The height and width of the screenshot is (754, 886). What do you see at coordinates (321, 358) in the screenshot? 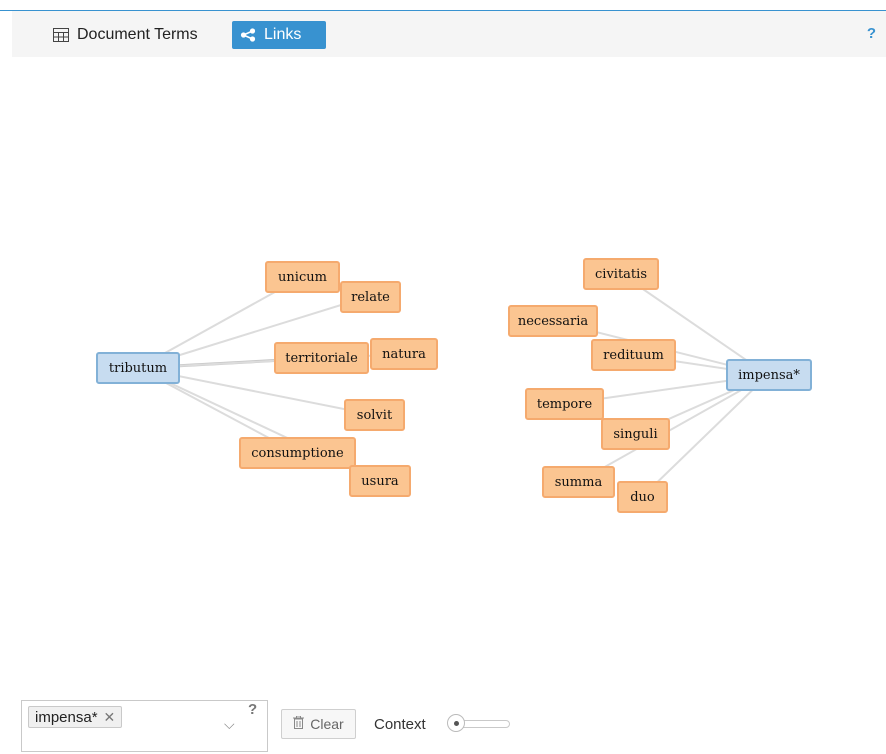
I see `term-node-territoriale: territoriale` at bounding box center [321, 358].